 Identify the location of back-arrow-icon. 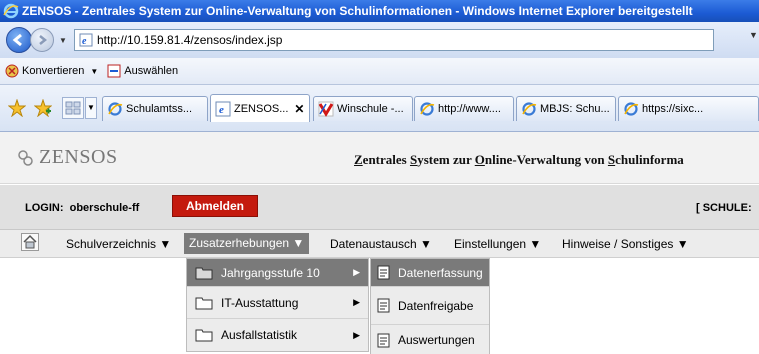
(17, 40).